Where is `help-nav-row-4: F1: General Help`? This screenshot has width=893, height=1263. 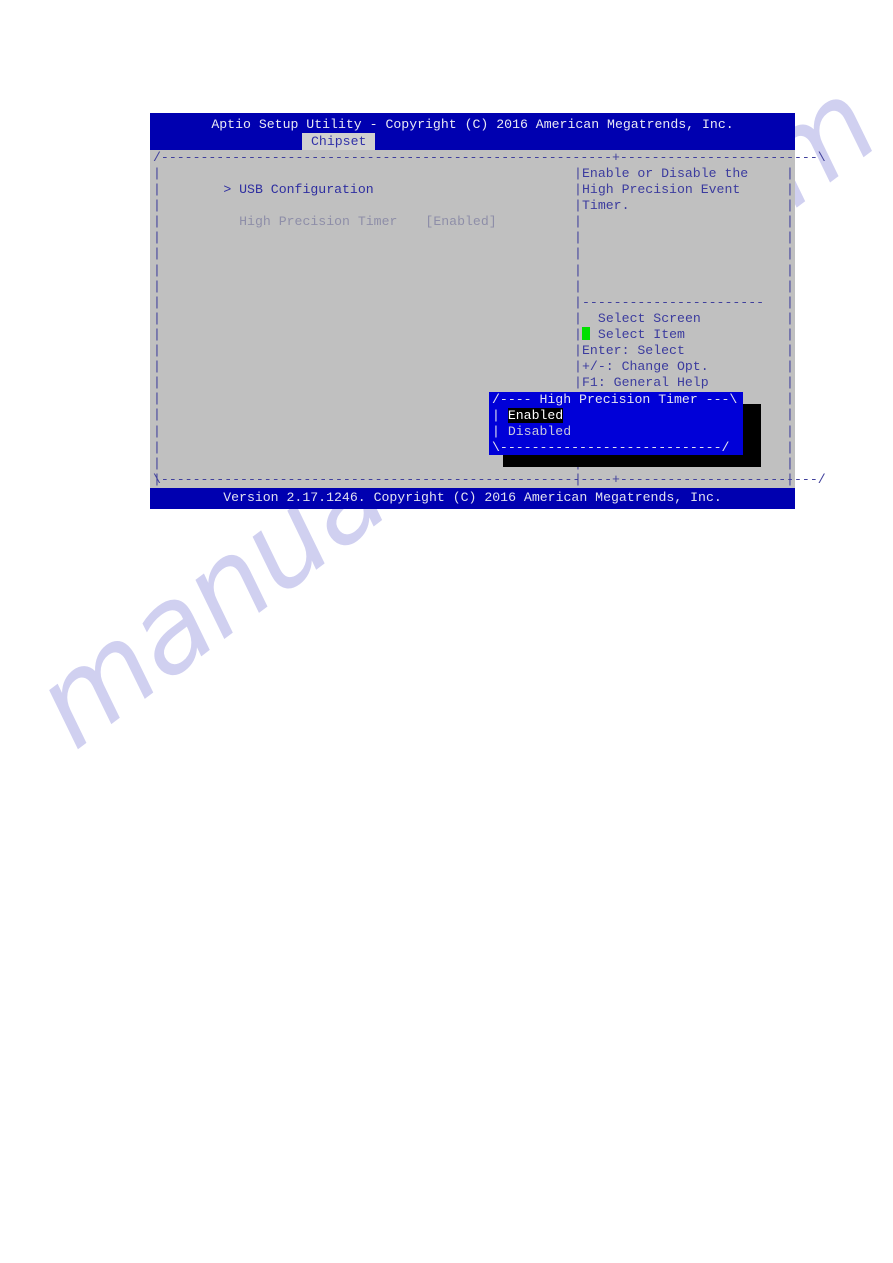 help-nav-row-4: F1: General Help is located at coordinates (684, 383).